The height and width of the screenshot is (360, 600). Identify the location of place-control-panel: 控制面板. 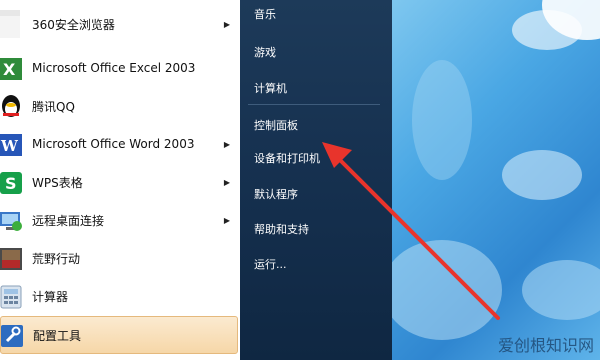
(276, 125).